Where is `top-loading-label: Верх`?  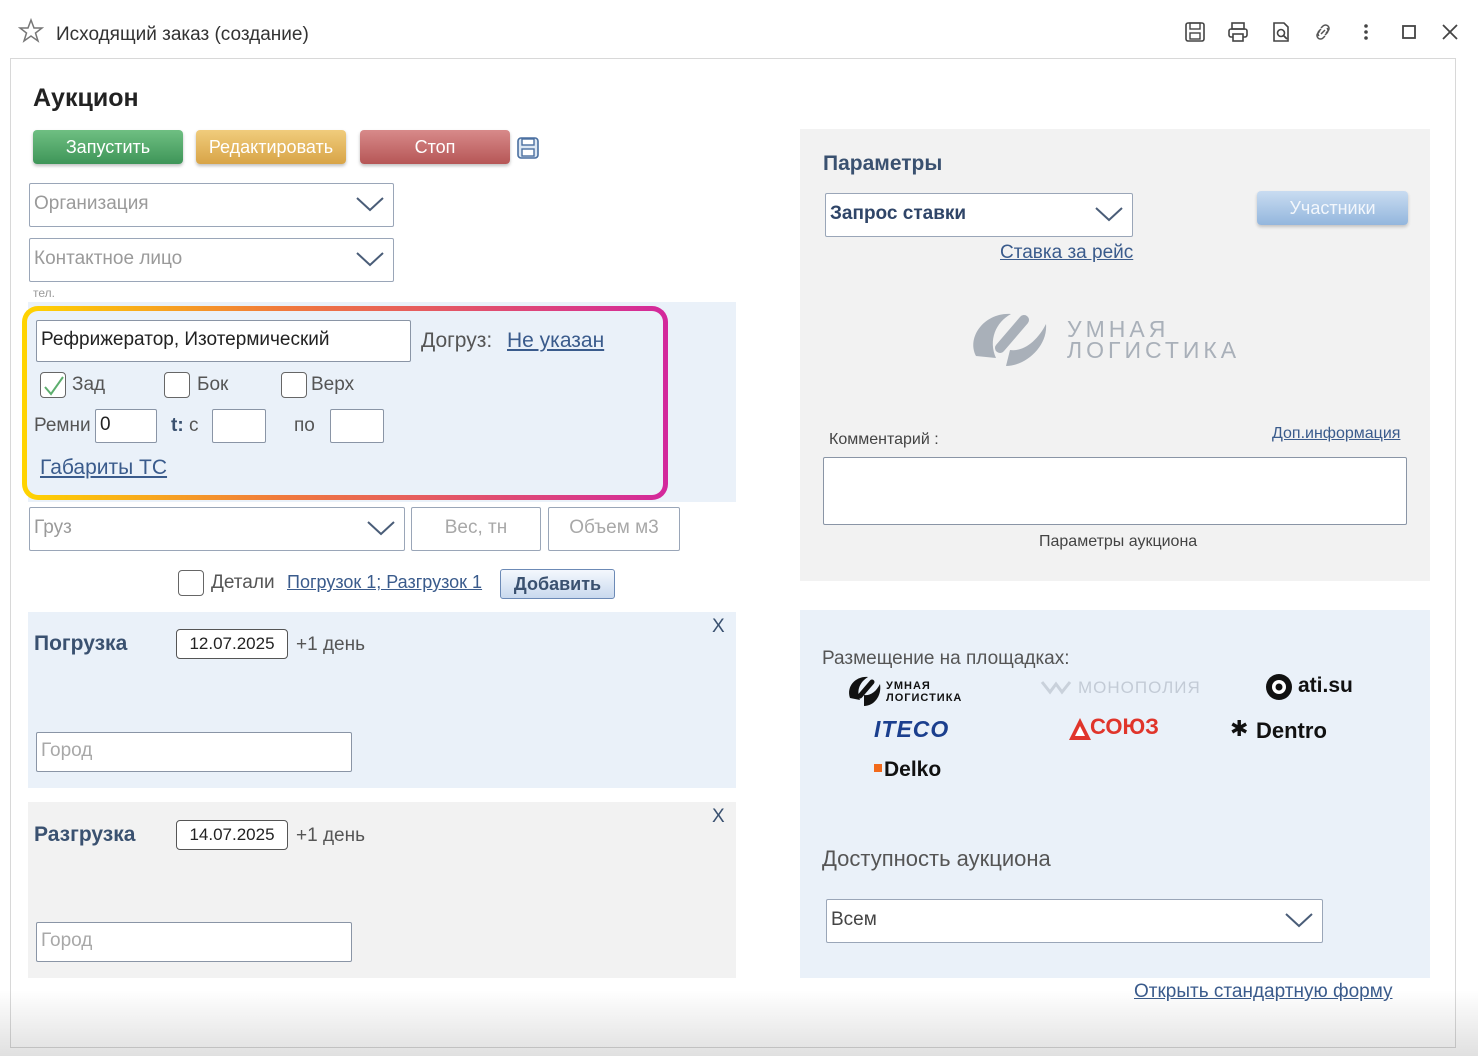 top-loading-label: Верх is located at coordinates (333, 384).